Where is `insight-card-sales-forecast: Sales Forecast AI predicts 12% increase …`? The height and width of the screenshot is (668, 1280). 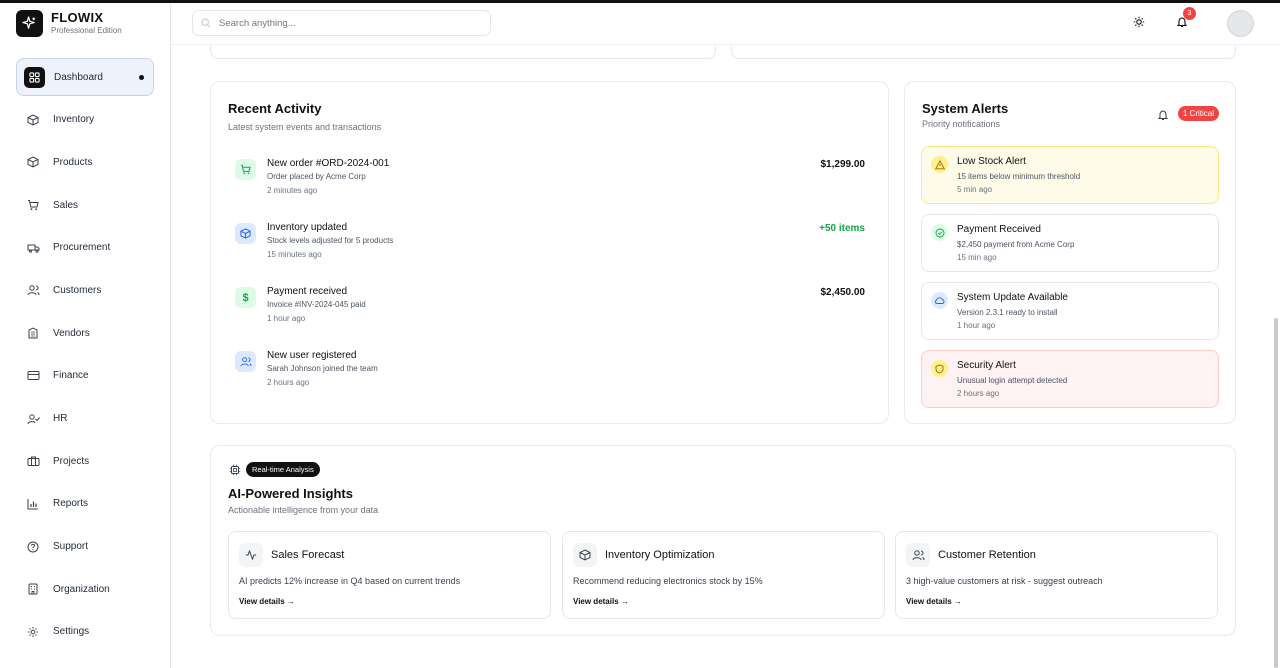
insight-card-sales-forecast: Sales Forecast AI predicts 12% increase … is located at coordinates (389, 575).